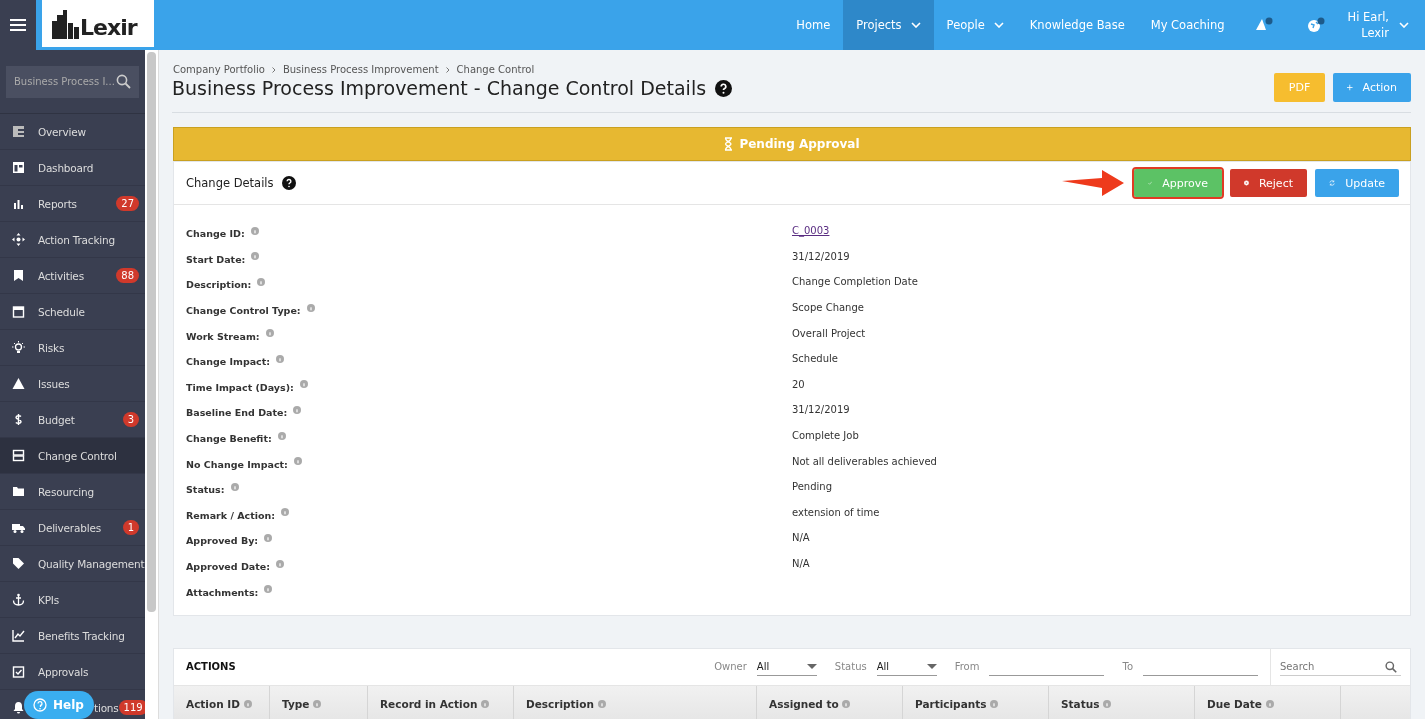 The height and width of the screenshot is (719, 1425). I want to click on sidebar-label: tions, so click(106, 707).